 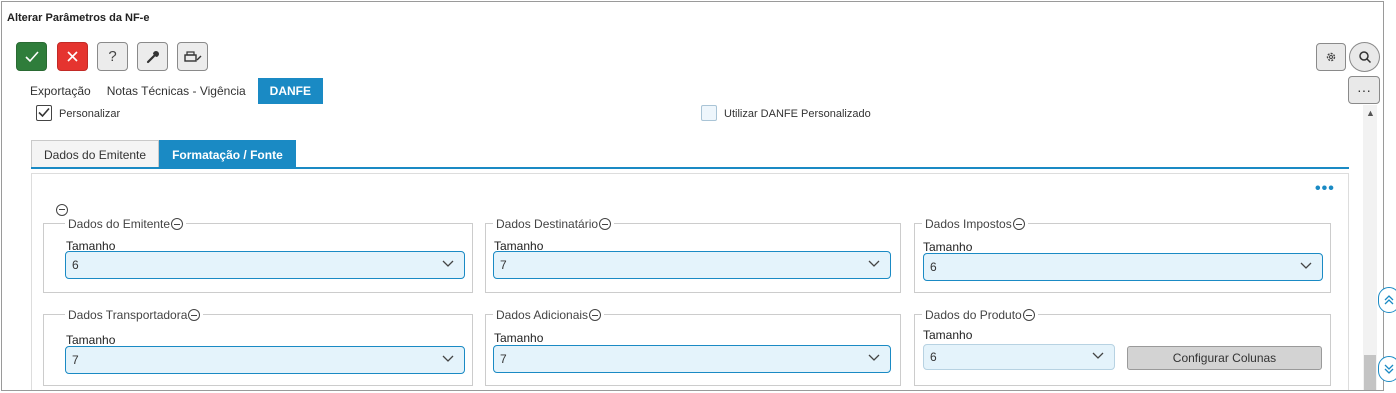 What do you see at coordinates (1123, 267) in the screenshot?
I see `impostos-tamanho-select: 6` at bounding box center [1123, 267].